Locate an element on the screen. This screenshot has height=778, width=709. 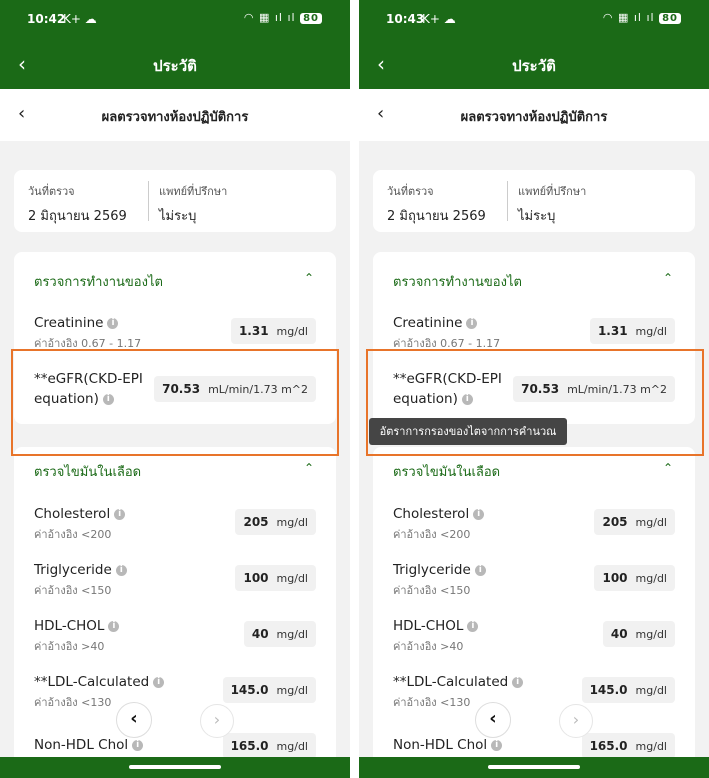
test-name: Triglyceride is located at coordinates (432, 570).